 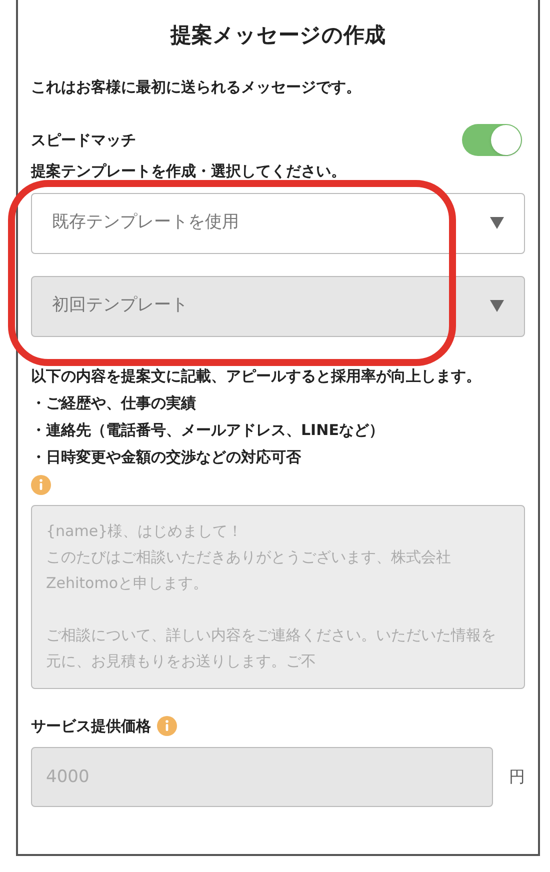 What do you see at coordinates (278, 223) in the screenshot?
I see `template-select: 既存テンプレートを使用` at bounding box center [278, 223].